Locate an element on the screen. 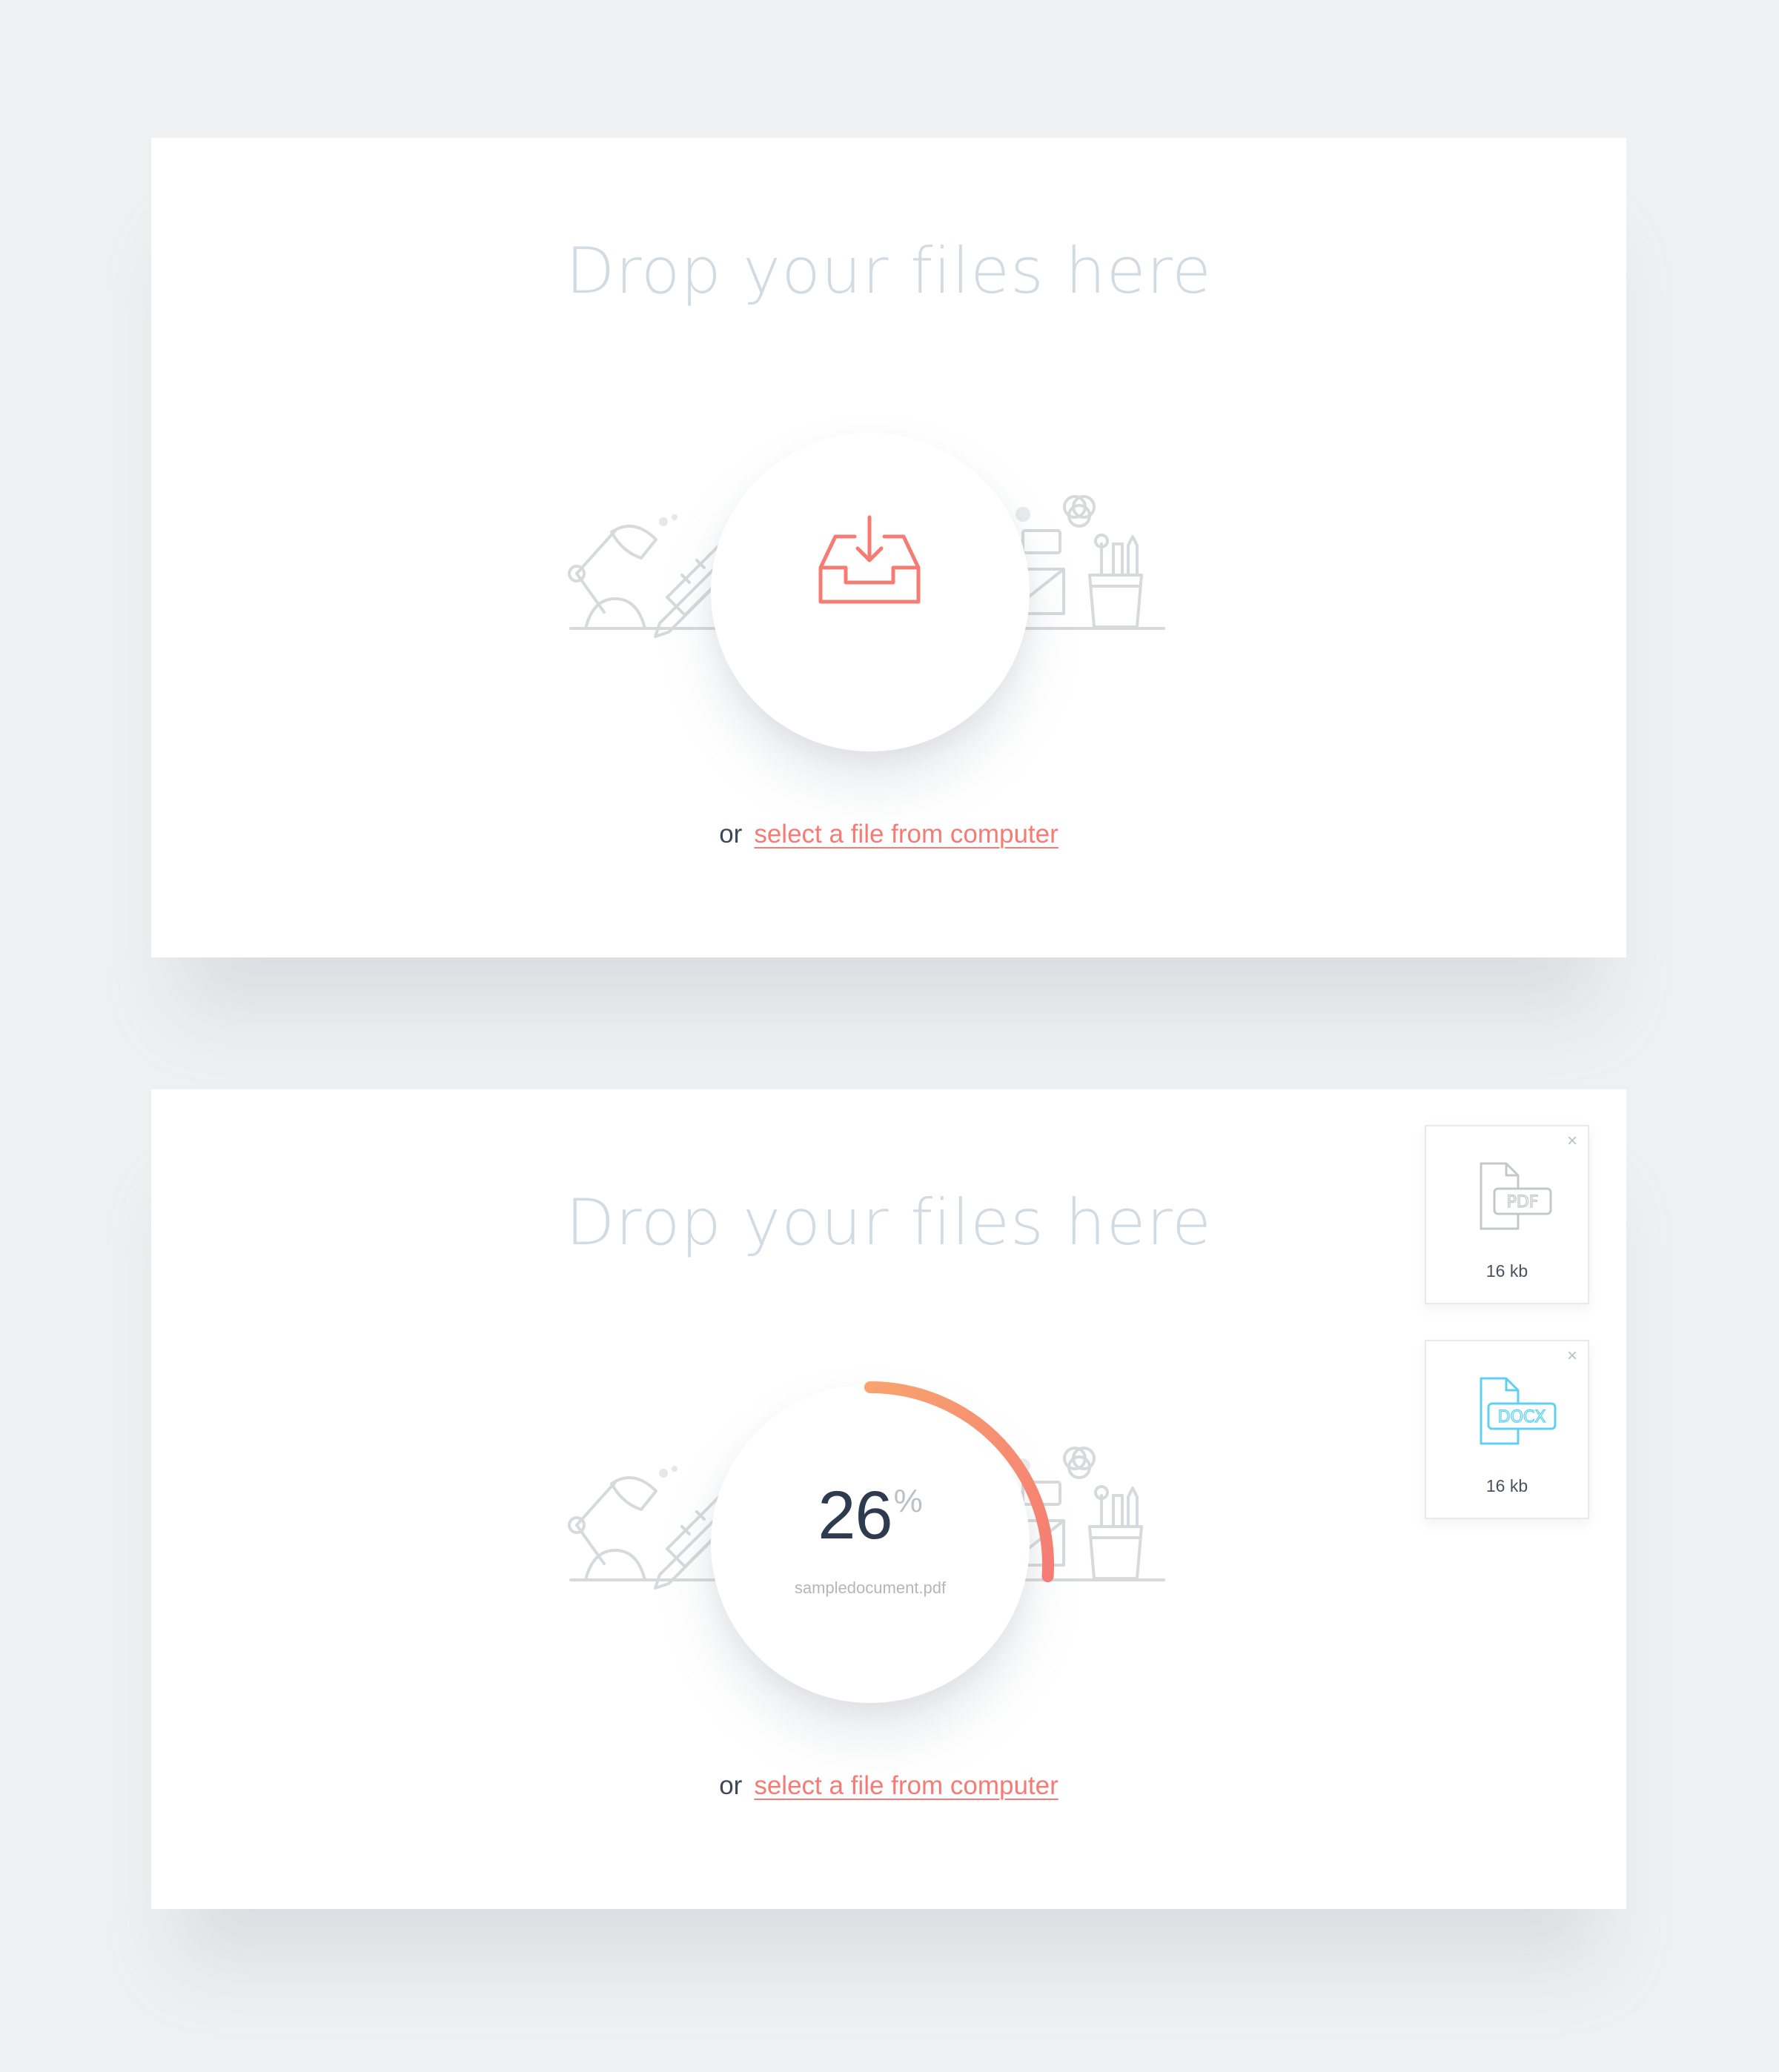 The width and height of the screenshot is (1779, 2072). docx-file-icon: DOCX is located at coordinates (1518, 1411).